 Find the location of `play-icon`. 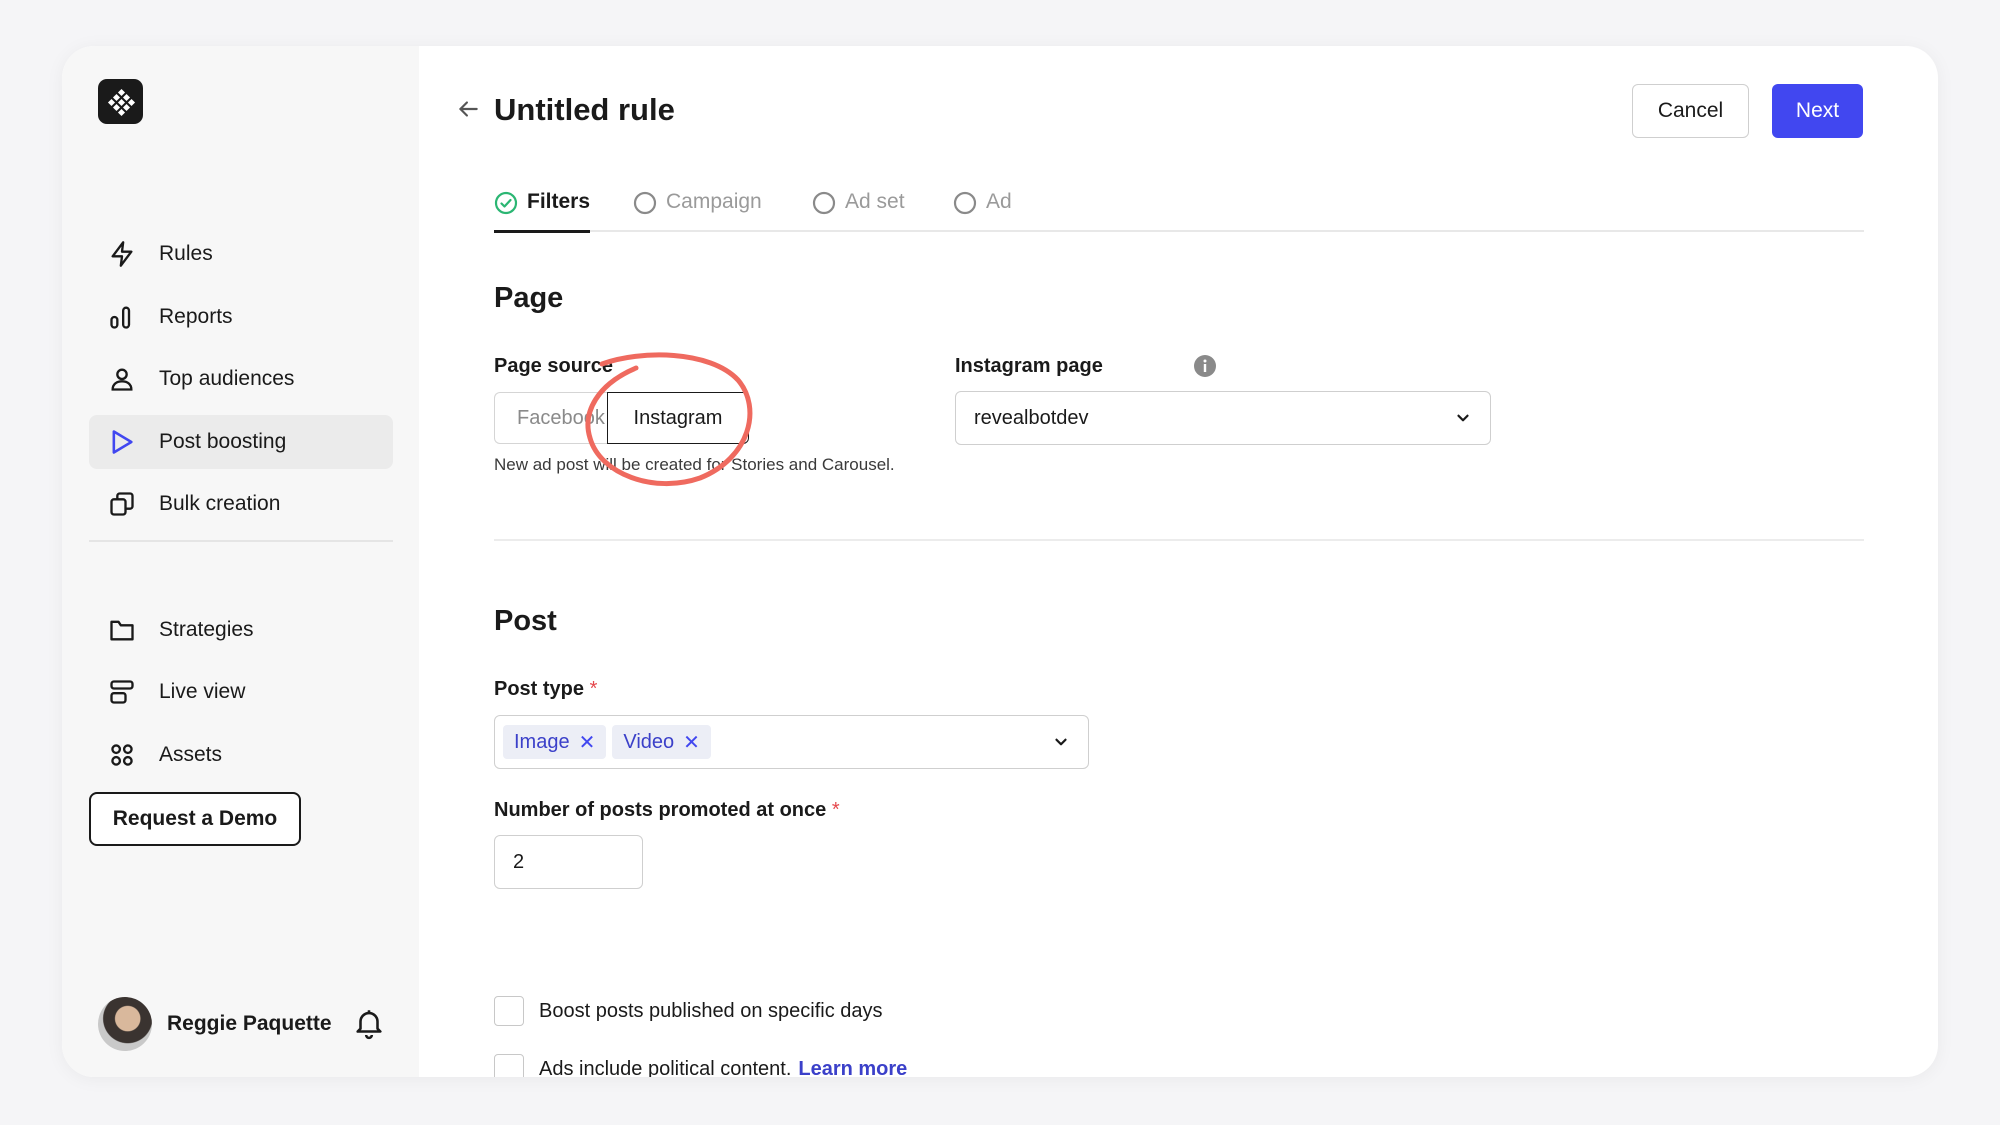

play-icon is located at coordinates (122, 442).